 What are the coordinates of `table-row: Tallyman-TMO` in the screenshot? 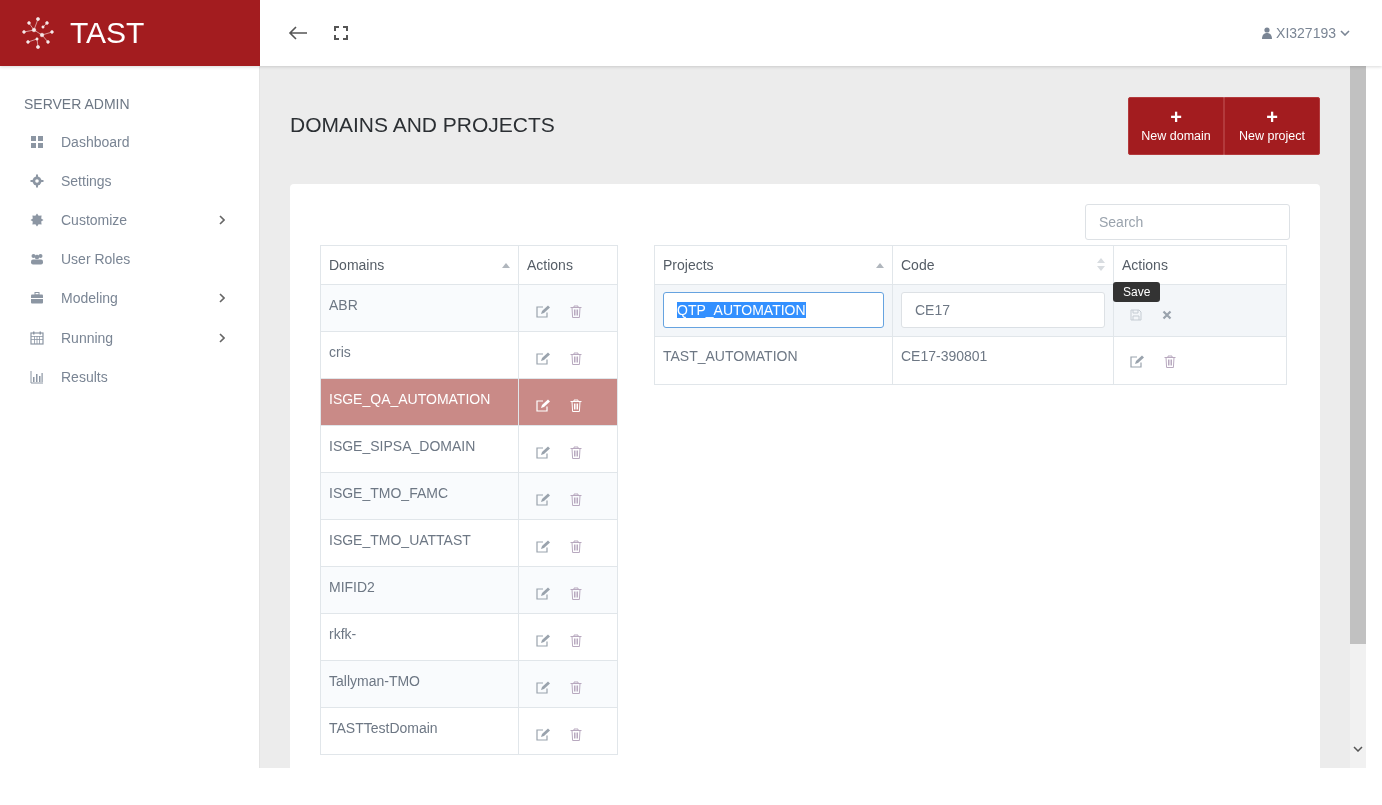 It's located at (469, 684).